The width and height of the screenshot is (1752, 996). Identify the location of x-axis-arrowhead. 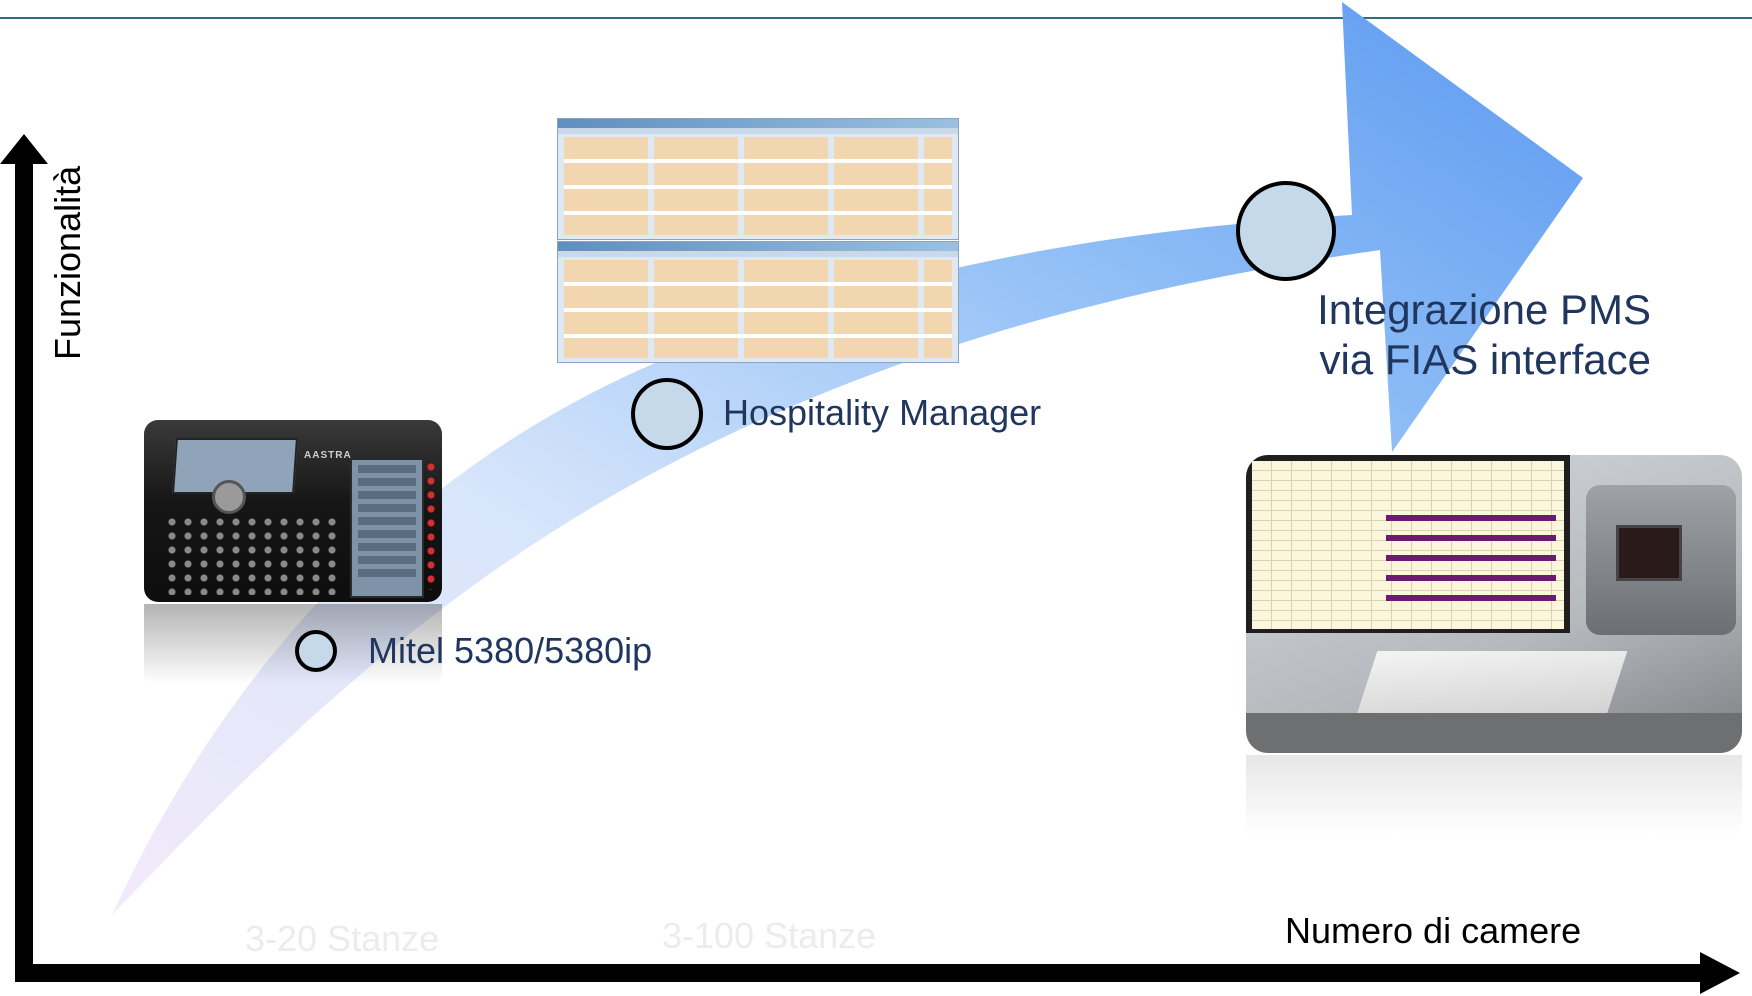
(1720, 973).